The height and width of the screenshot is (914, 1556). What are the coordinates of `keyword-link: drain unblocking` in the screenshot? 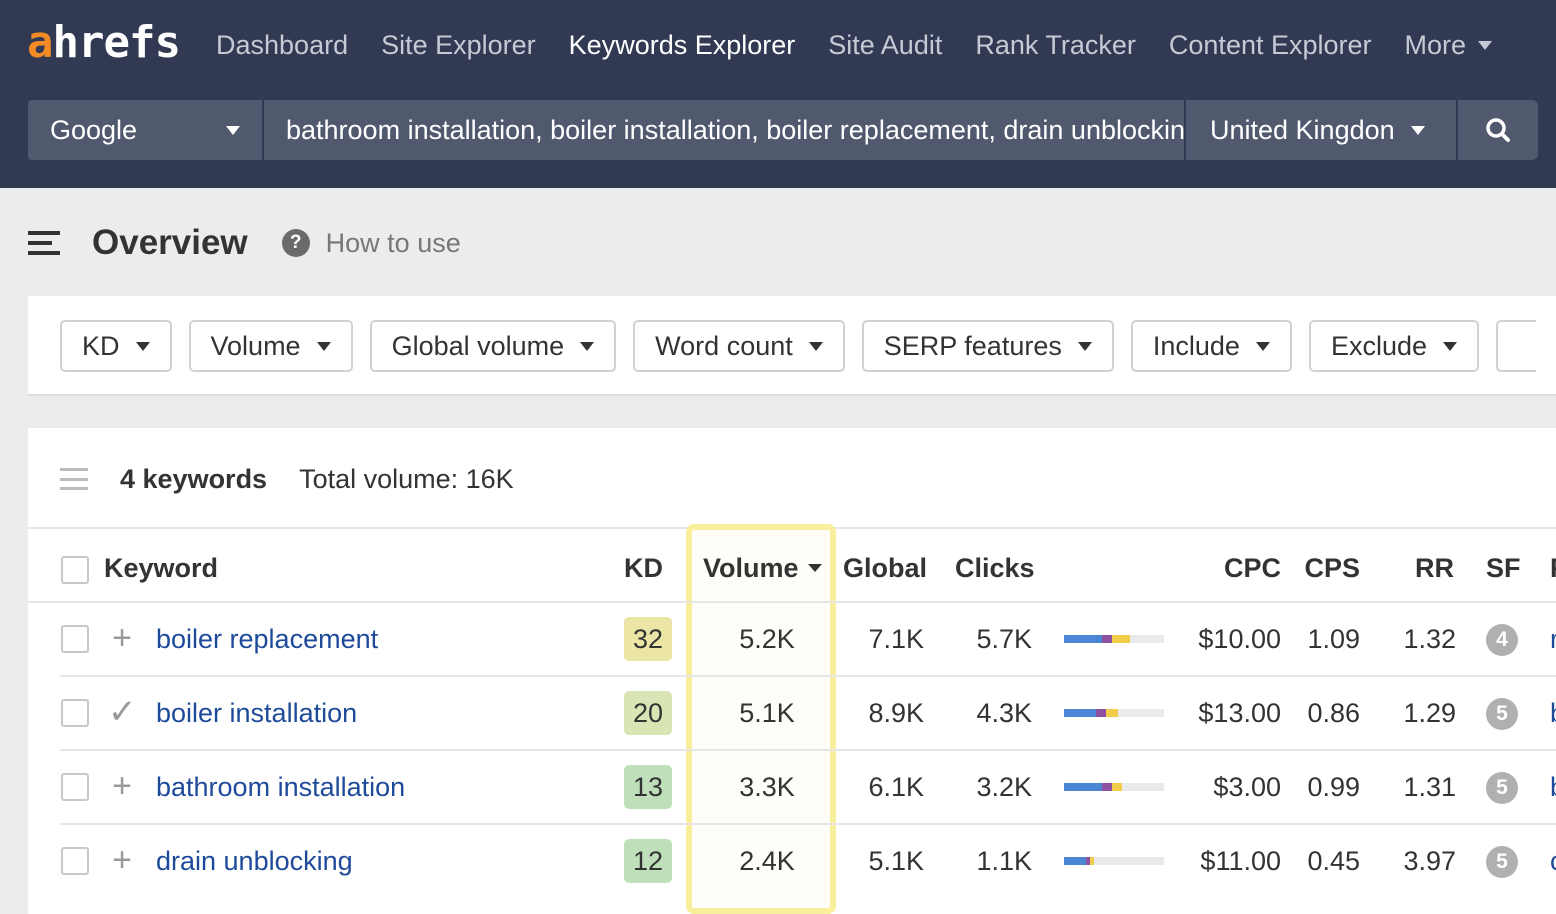 It's located at (254, 861).